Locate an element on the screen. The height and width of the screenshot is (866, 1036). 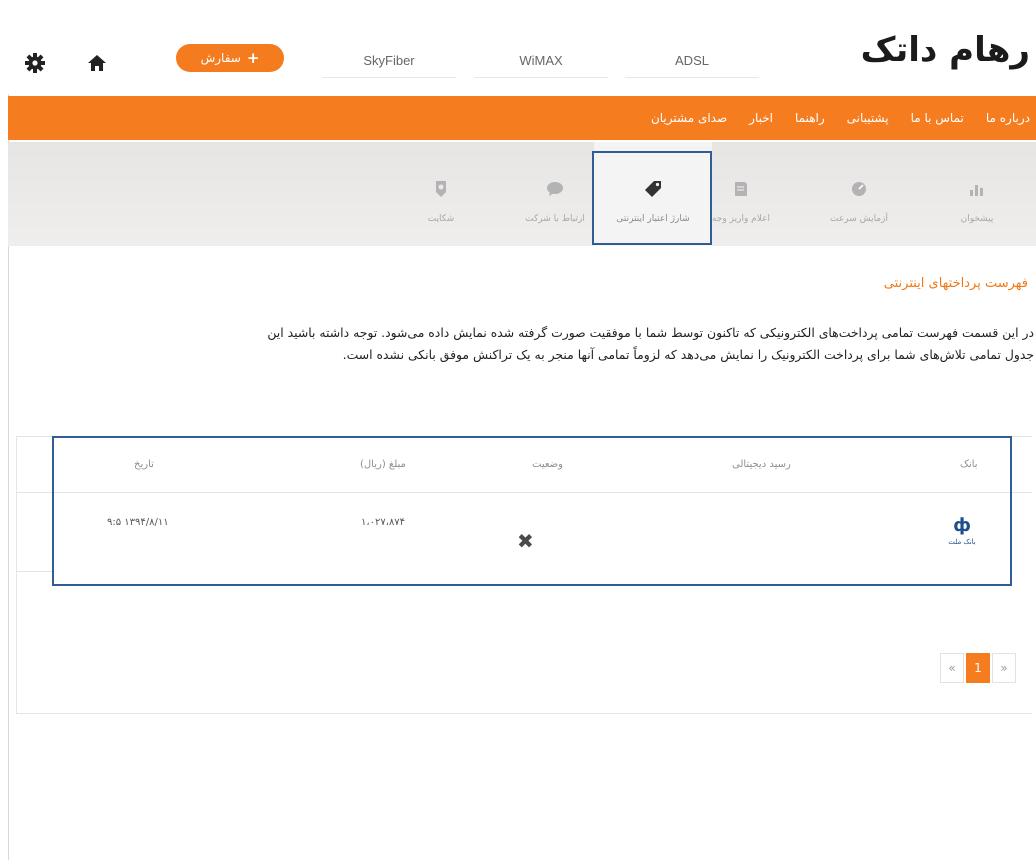
tab-dashboard: پیشخوان is located at coordinates (977, 194).